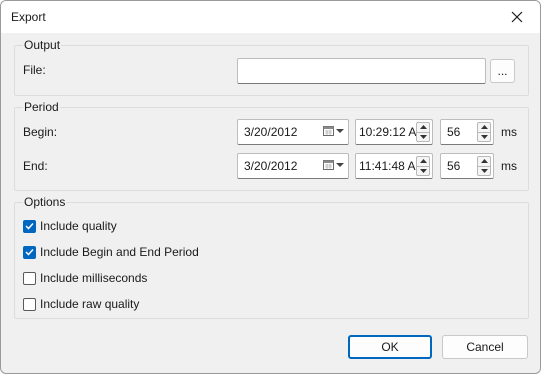 Image resolution: width=541 pixels, height=374 pixels. I want to click on begin-ms-up-button, so click(484, 127).